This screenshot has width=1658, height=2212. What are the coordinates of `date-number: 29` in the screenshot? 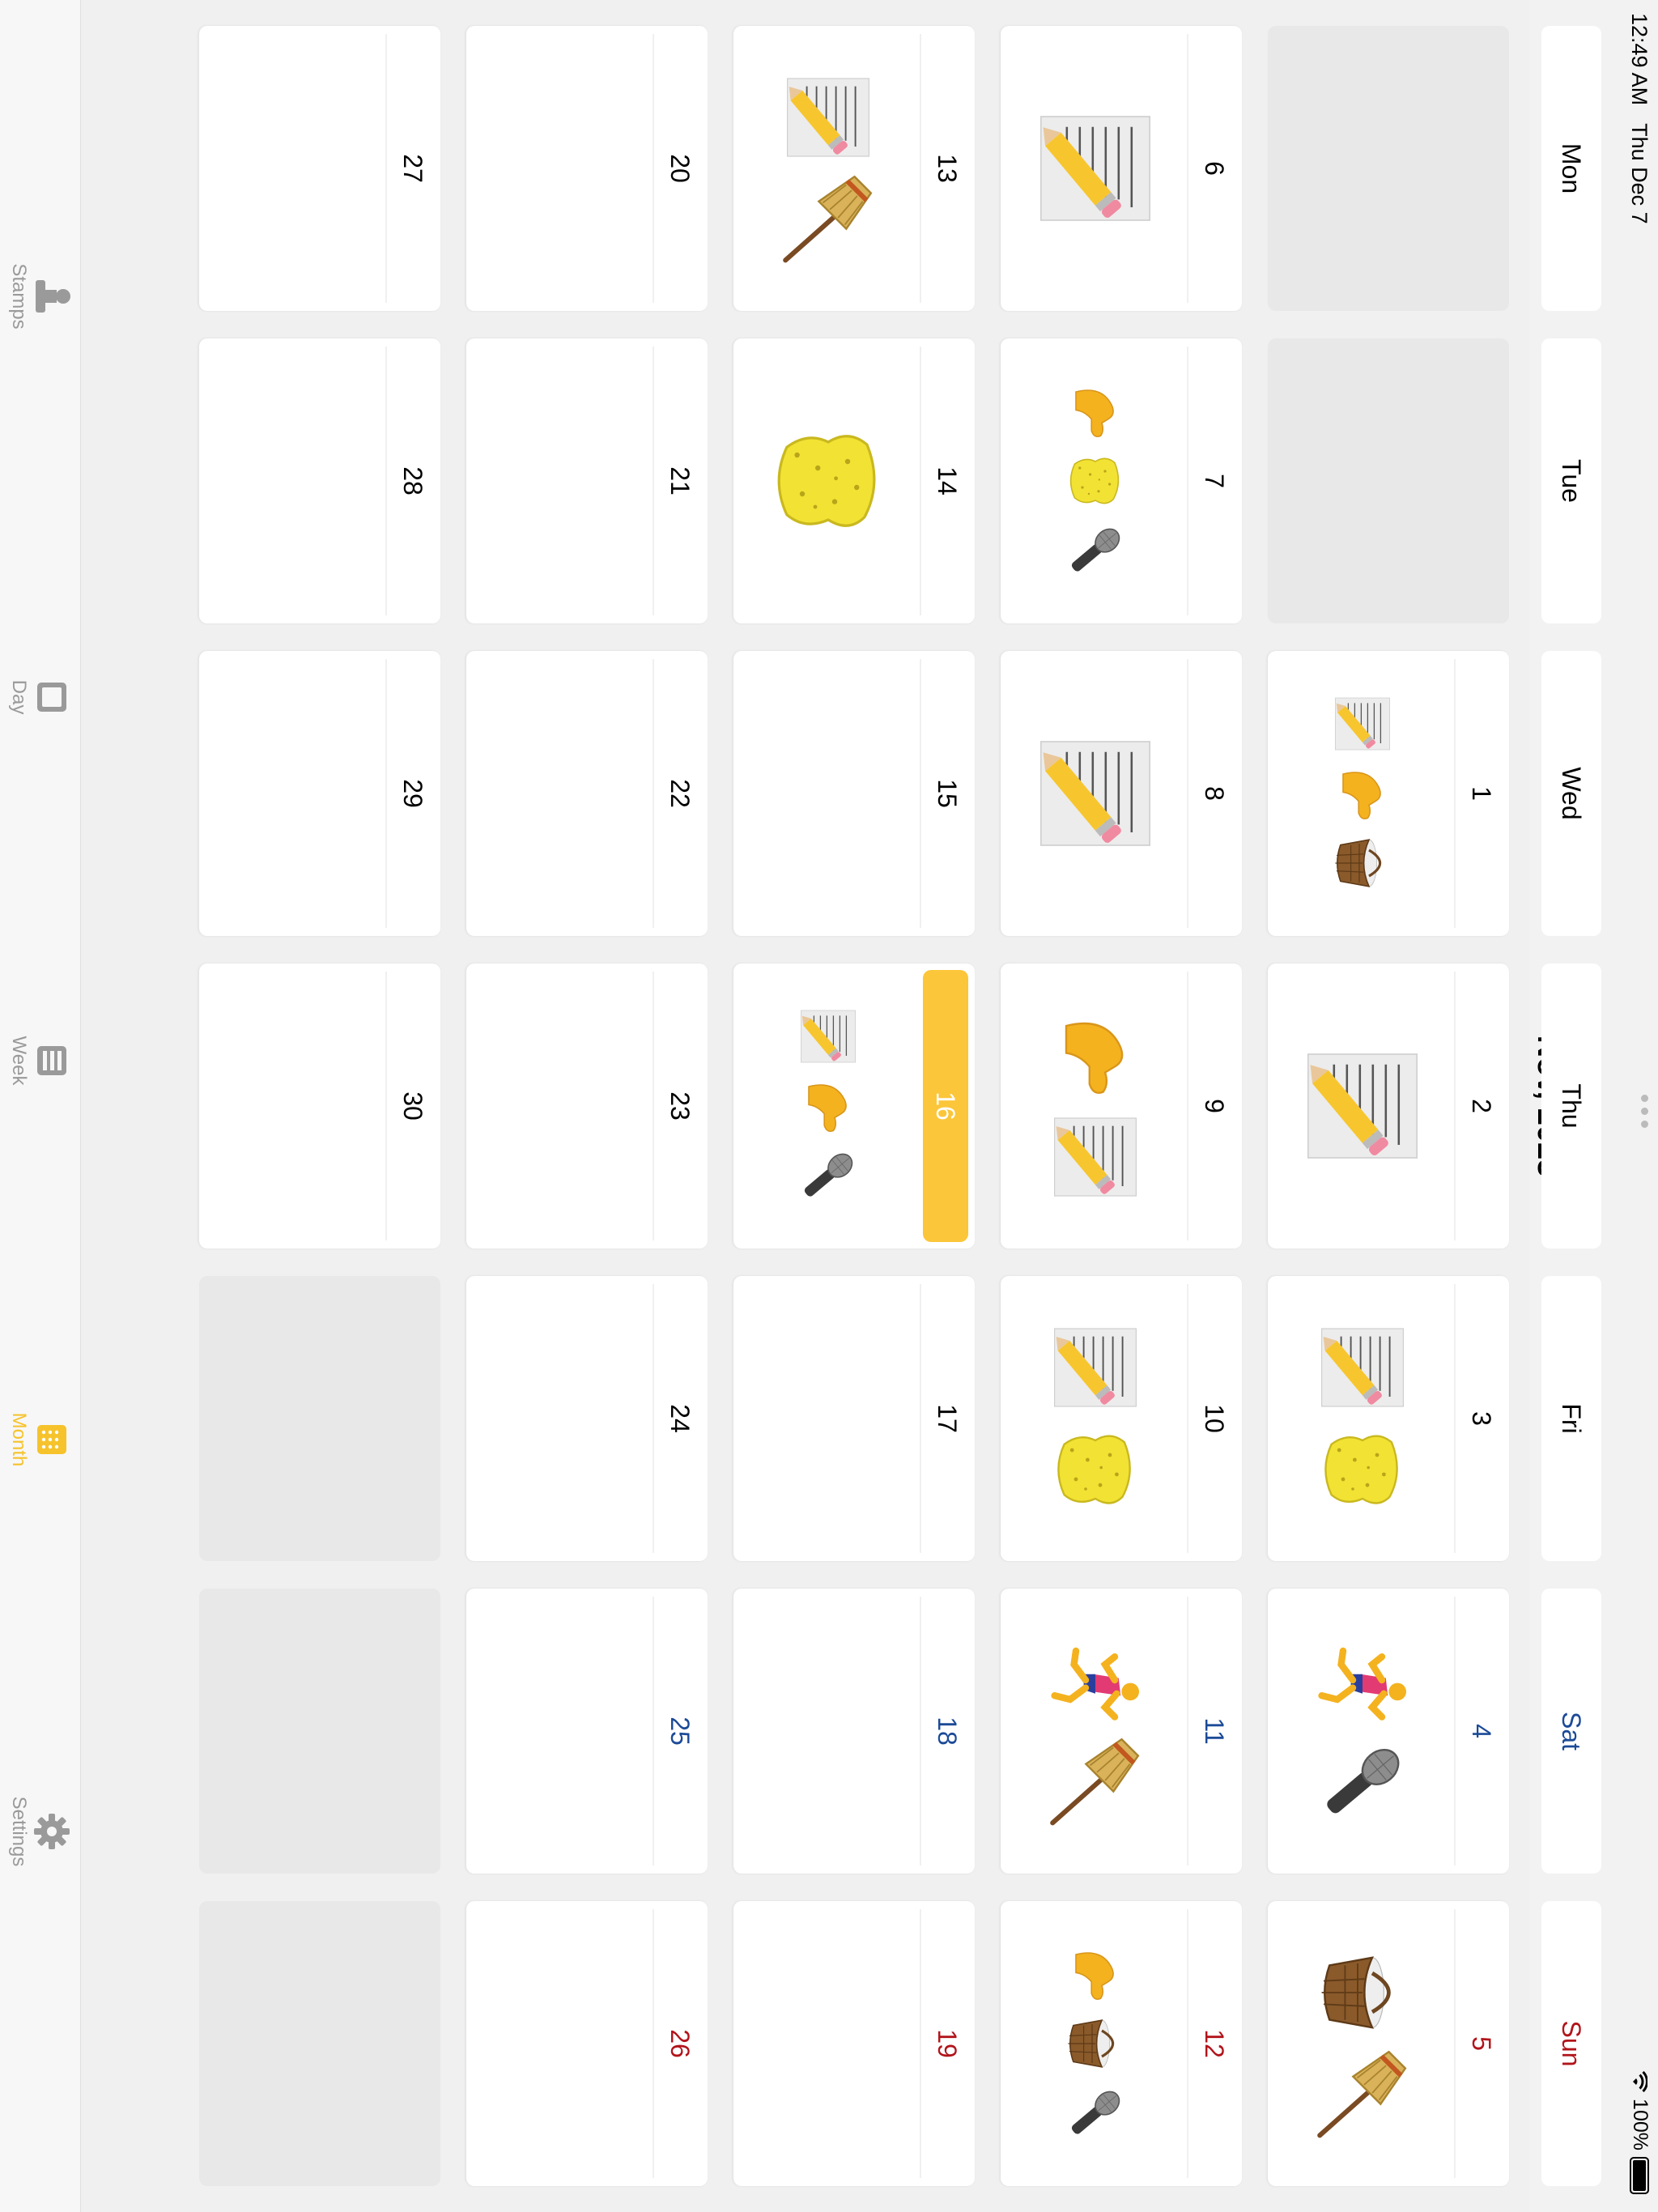 It's located at (412, 794).